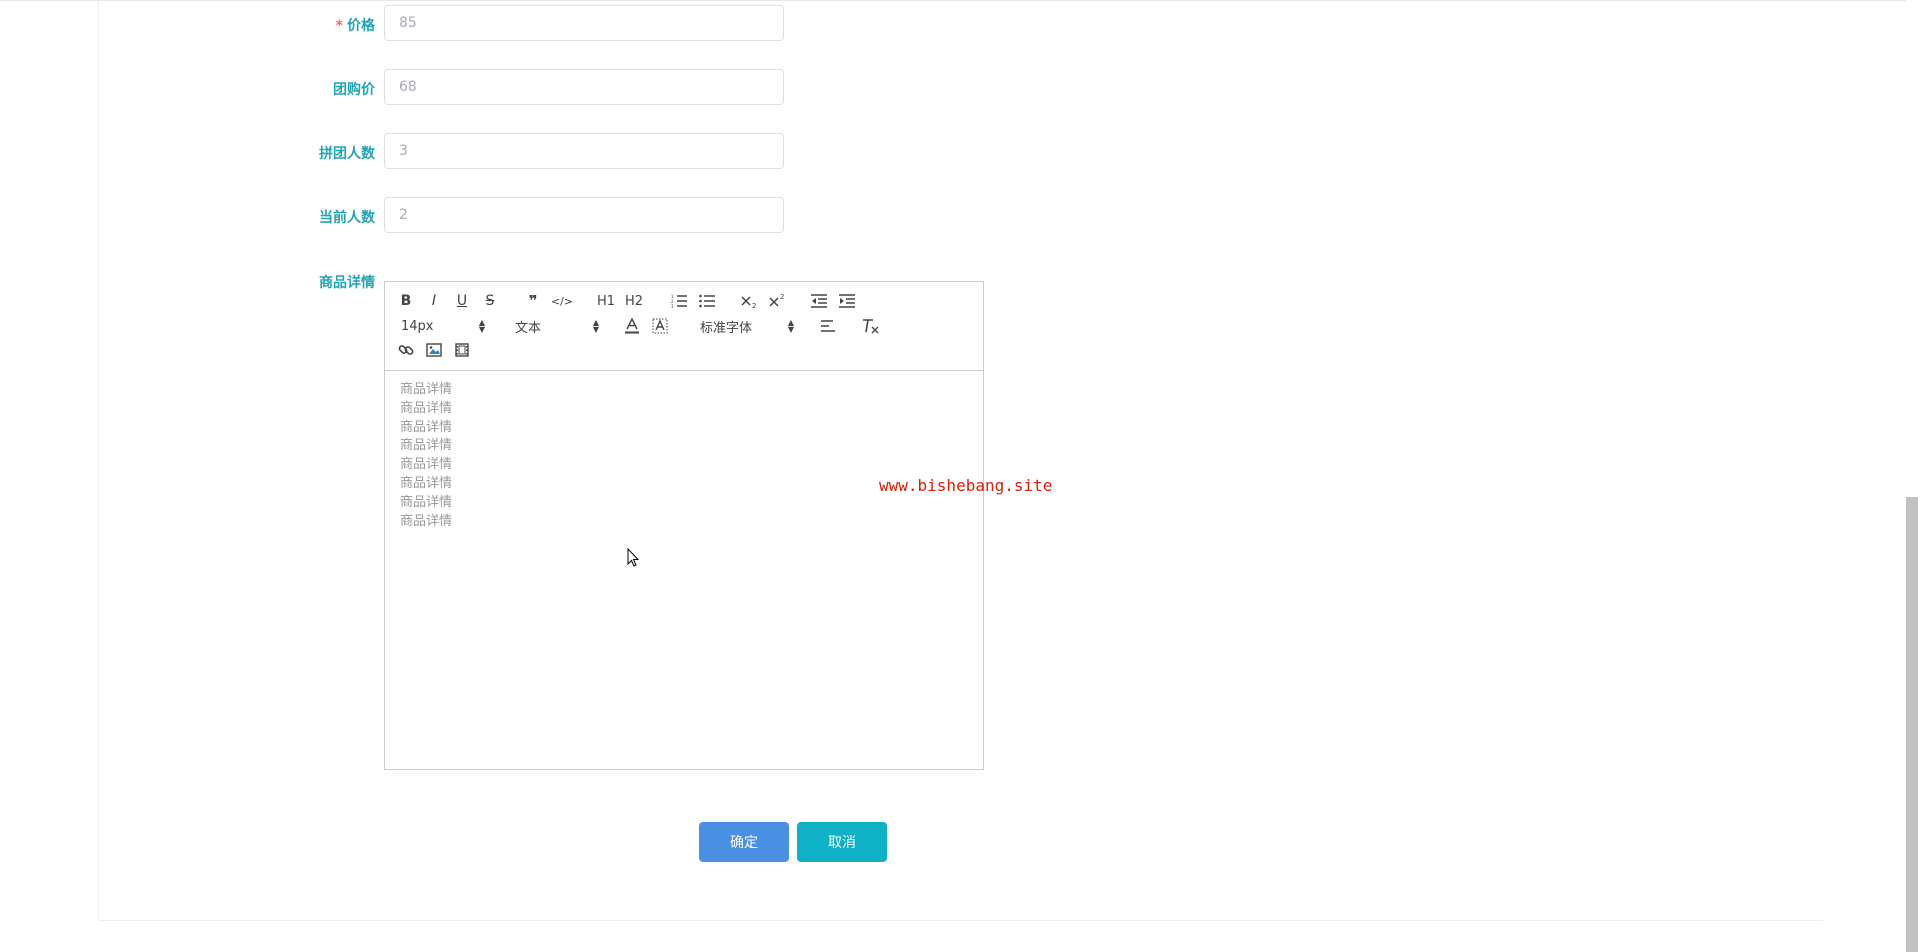 This screenshot has width=1918, height=952. What do you see at coordinates (634, 301) in the screenshot?
I see `header2-button: H2` at bounding box center [634, 301].